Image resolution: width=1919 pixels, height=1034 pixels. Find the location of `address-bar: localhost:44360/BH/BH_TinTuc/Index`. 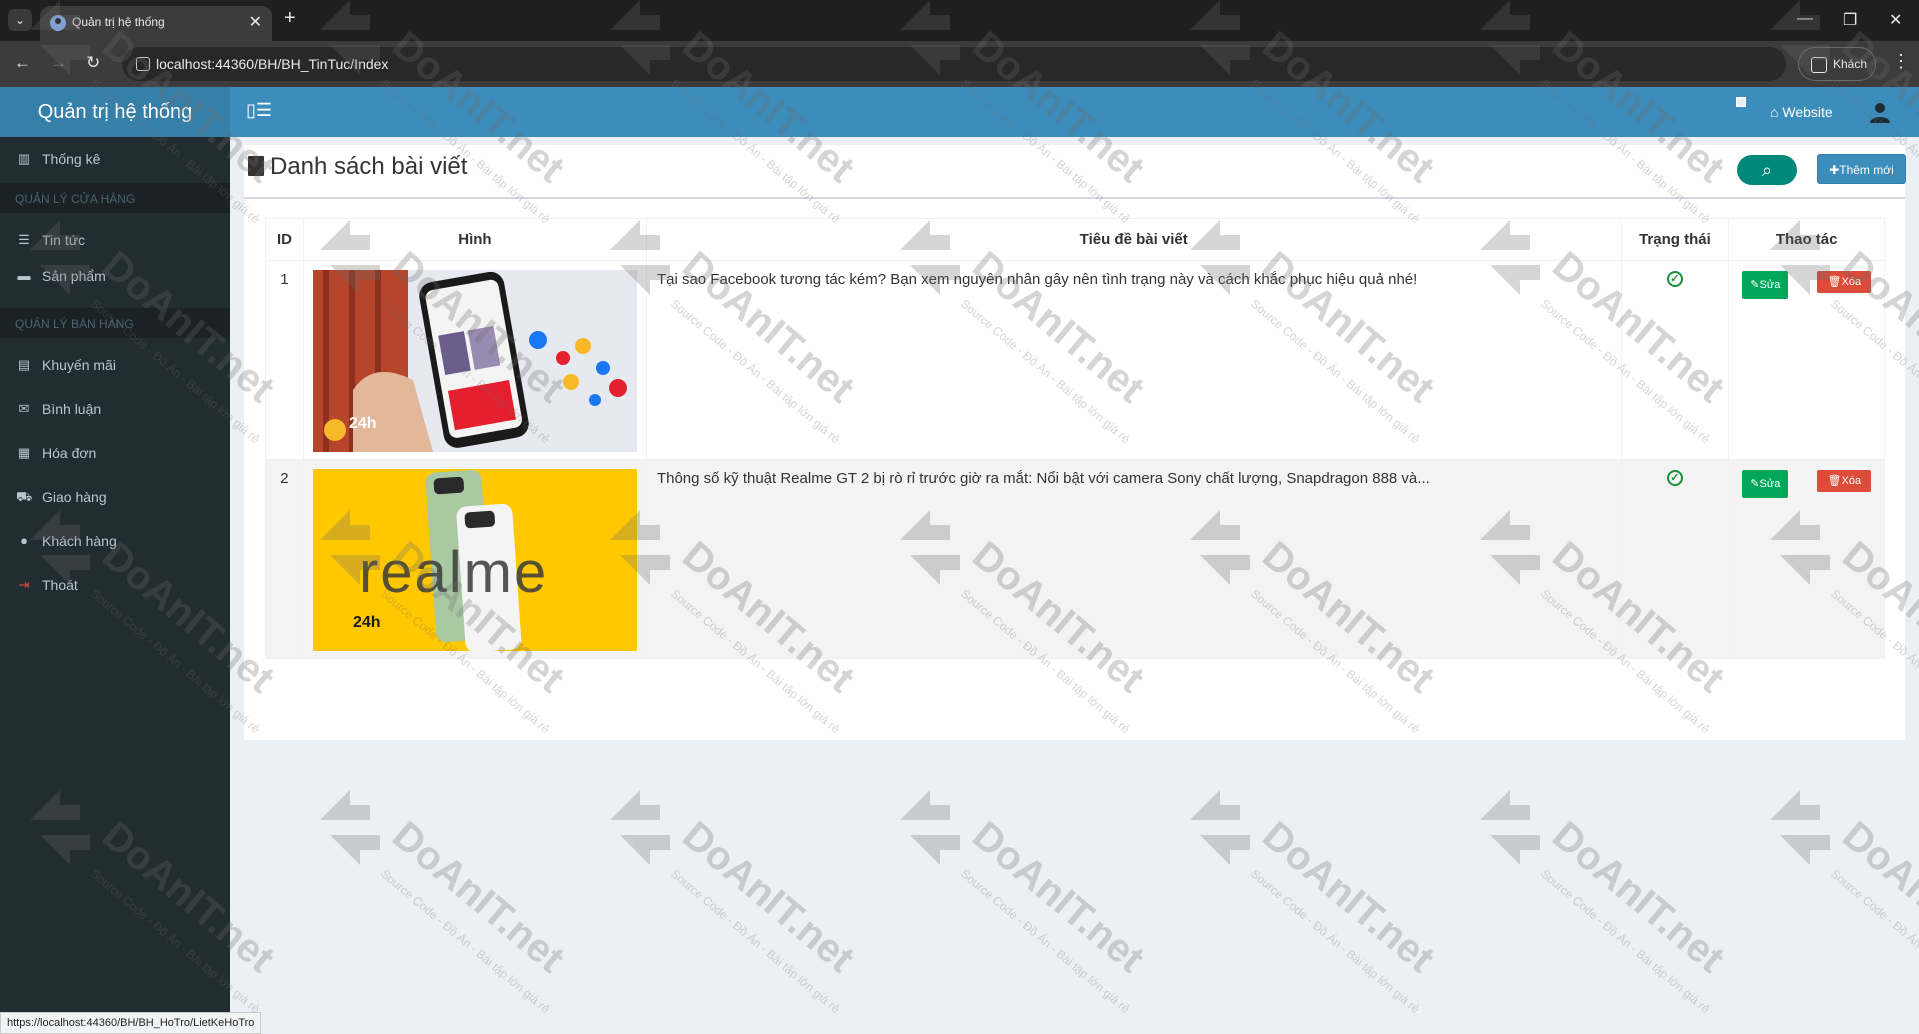

address-bar: localhost:44360/BH/BH_TinTuc/Index is located at coordinates (954, 64).